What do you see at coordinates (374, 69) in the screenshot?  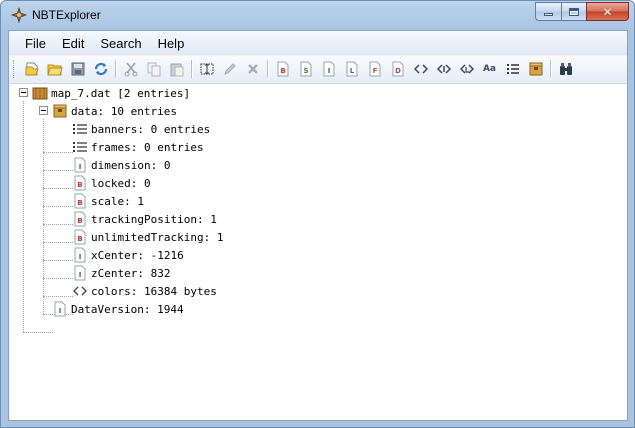 I see `add-float-button: F` at bounding box center [374, 69].